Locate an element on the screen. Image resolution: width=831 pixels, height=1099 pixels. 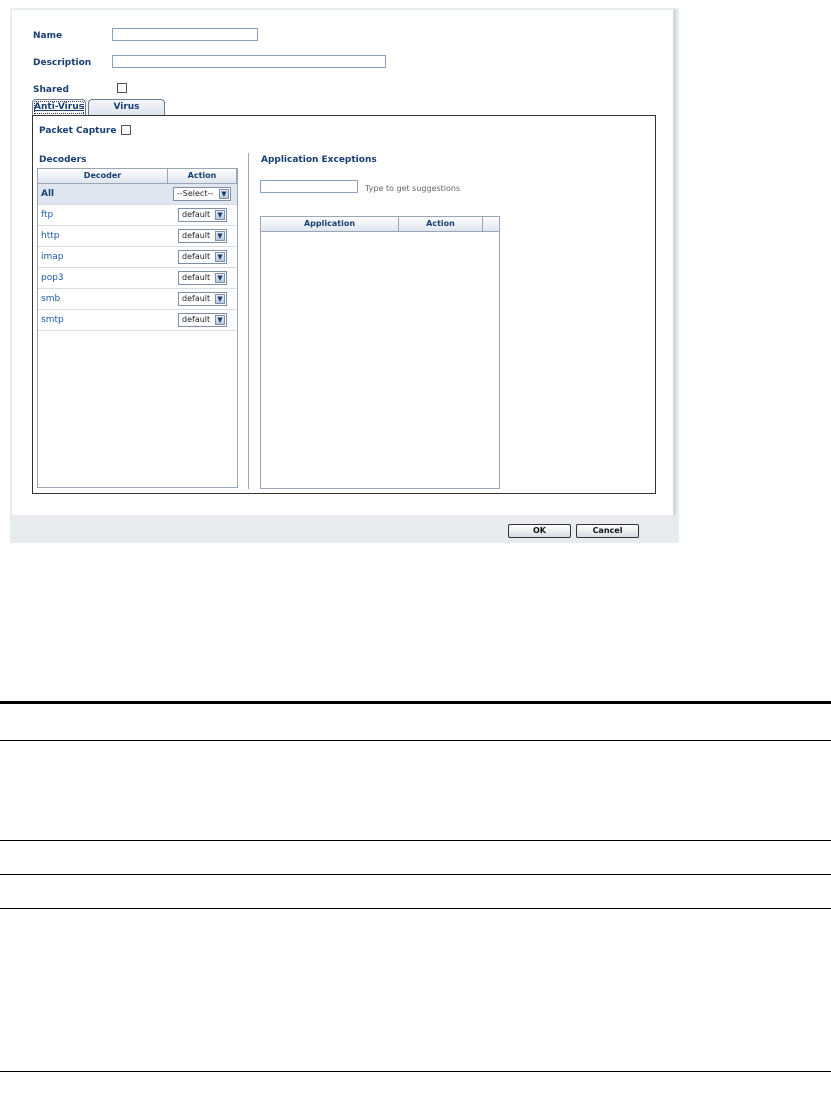
decoder-name: smb is located at coordinates (51, 299).